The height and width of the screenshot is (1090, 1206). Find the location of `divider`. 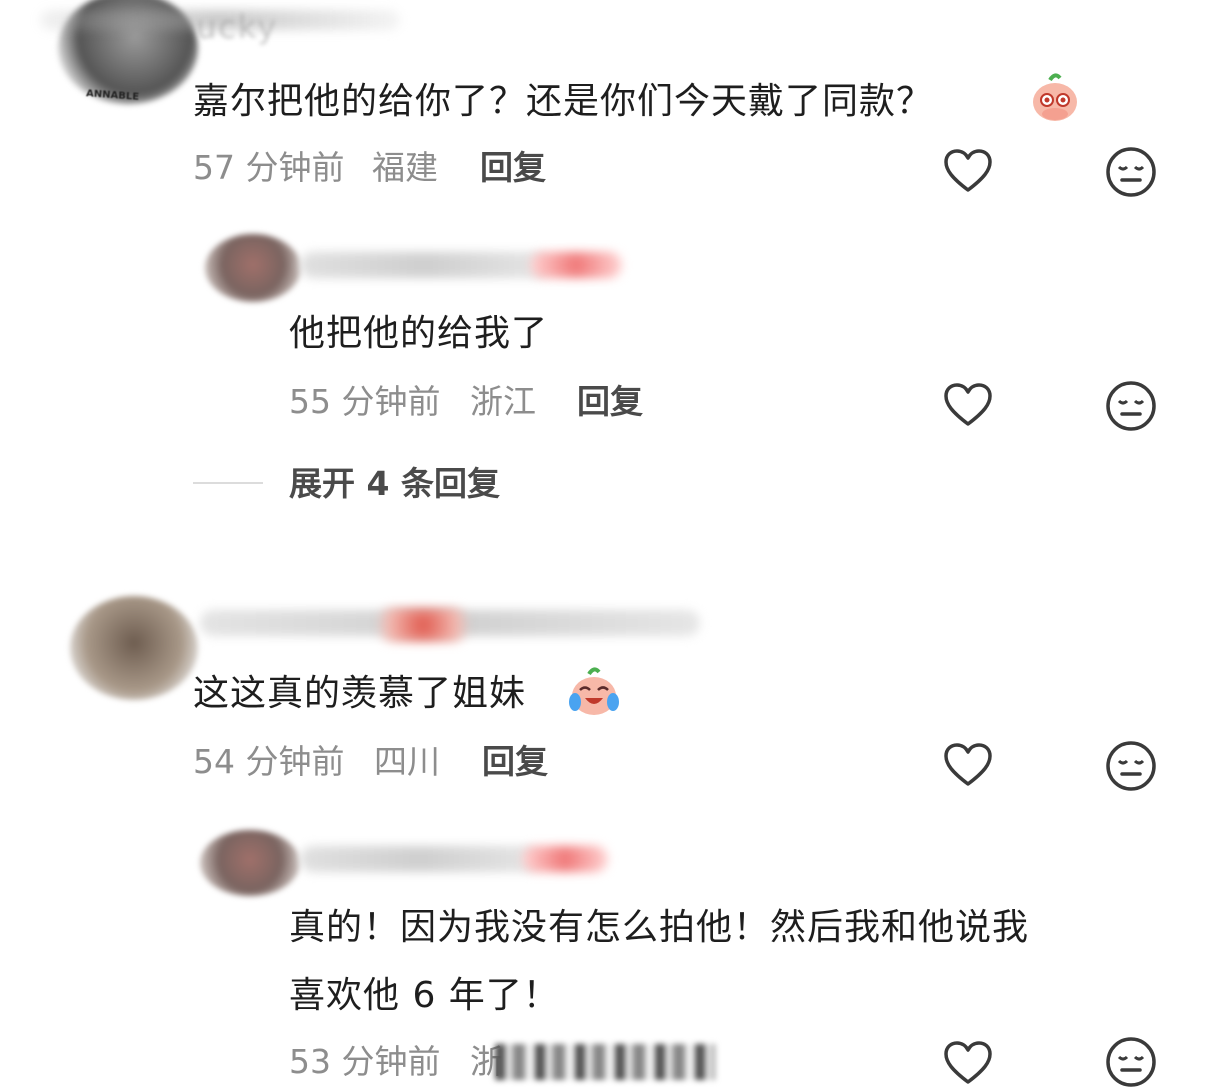

divider is located at coordinates (228, 483).